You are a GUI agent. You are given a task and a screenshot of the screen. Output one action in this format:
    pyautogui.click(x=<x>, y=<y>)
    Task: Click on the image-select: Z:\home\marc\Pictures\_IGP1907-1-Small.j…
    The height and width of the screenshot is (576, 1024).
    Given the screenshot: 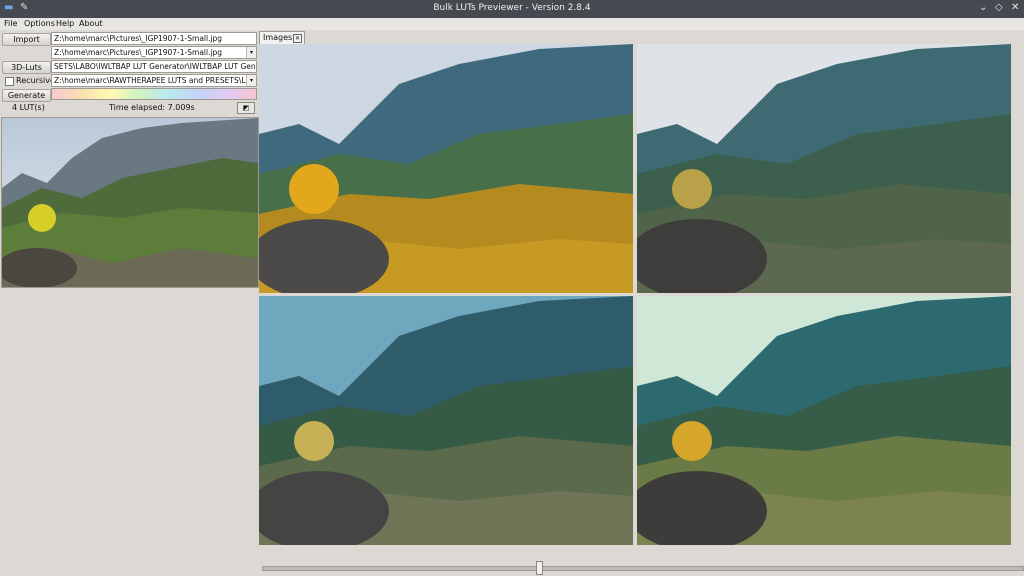 What is the action you would take?
    pyautogui.click(x=154, y=52)
    